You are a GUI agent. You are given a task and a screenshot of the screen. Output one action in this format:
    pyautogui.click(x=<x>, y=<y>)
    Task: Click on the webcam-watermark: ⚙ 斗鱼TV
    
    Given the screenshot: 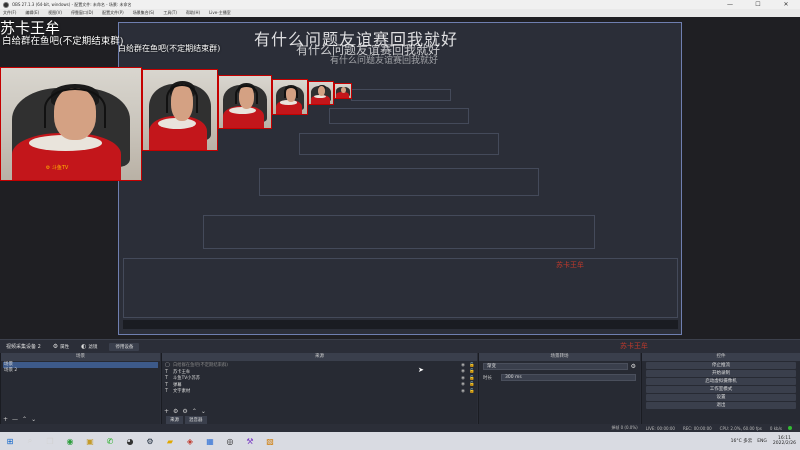 What is the action you would take?
    pyautogui.click(x=57, y=168)
    